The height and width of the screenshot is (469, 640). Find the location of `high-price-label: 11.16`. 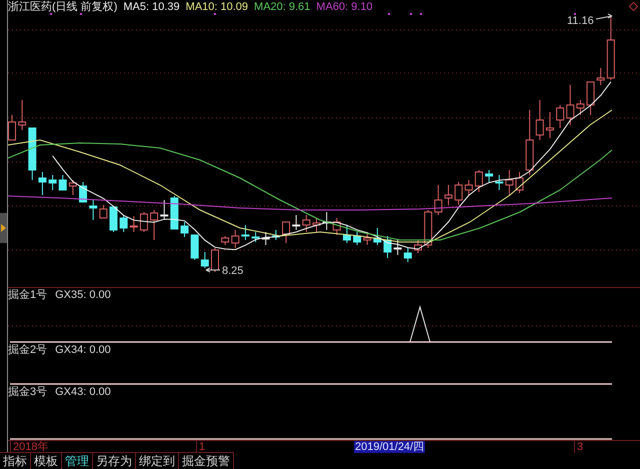

high-price-label: 11.16 is located at coordinates (580, 21).